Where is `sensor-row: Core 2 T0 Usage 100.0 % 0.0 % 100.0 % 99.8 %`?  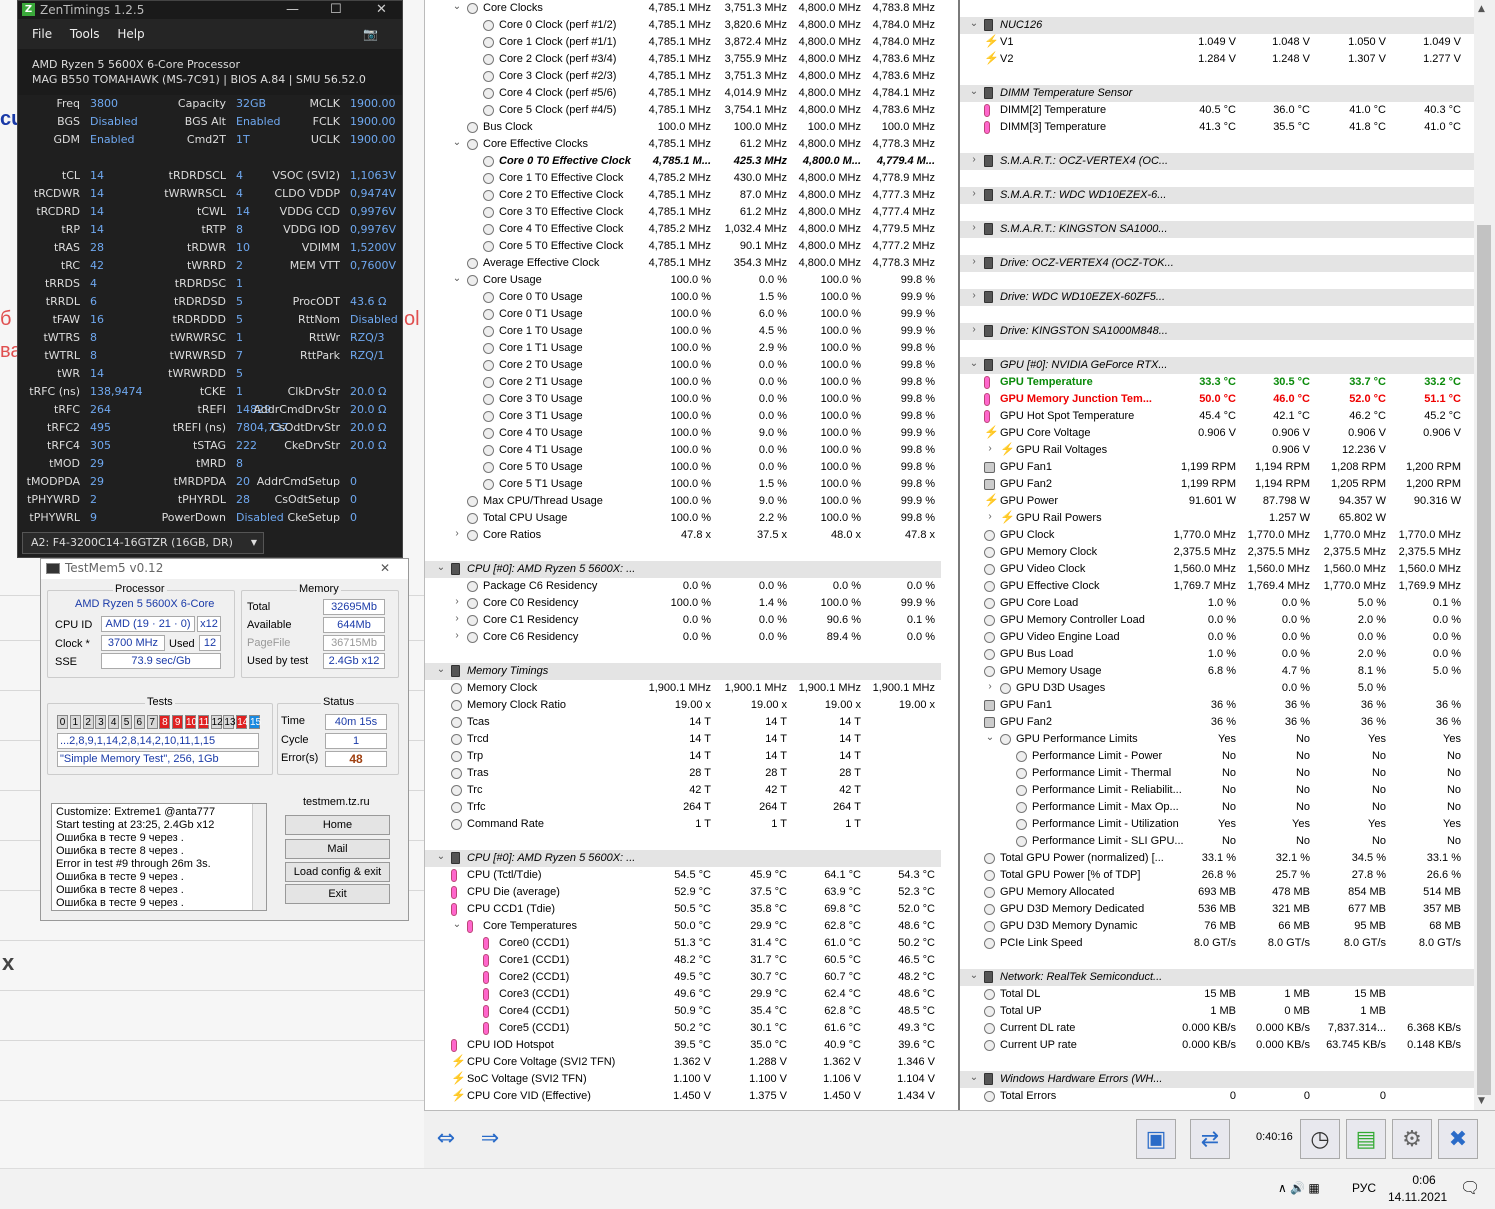 sensor-row: Core 2 T0 Usage 100.0 % 0.0 % 100.0 % 99.8 % is located at coordinates (683, 365).